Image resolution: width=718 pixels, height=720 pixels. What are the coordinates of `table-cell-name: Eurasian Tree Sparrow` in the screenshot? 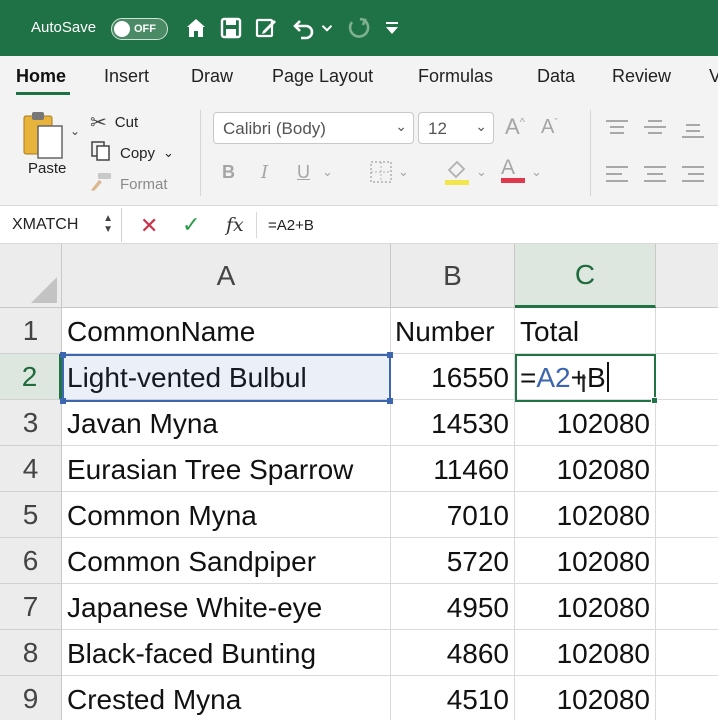 It's located at (226, 469).